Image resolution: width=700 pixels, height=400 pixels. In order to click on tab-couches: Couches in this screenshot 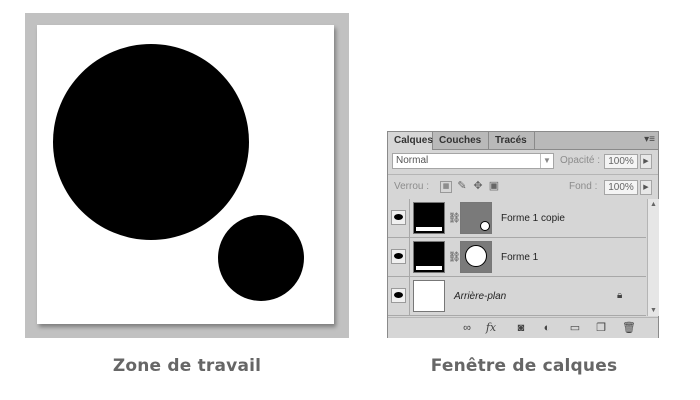, I will do `click(461, 140)`.